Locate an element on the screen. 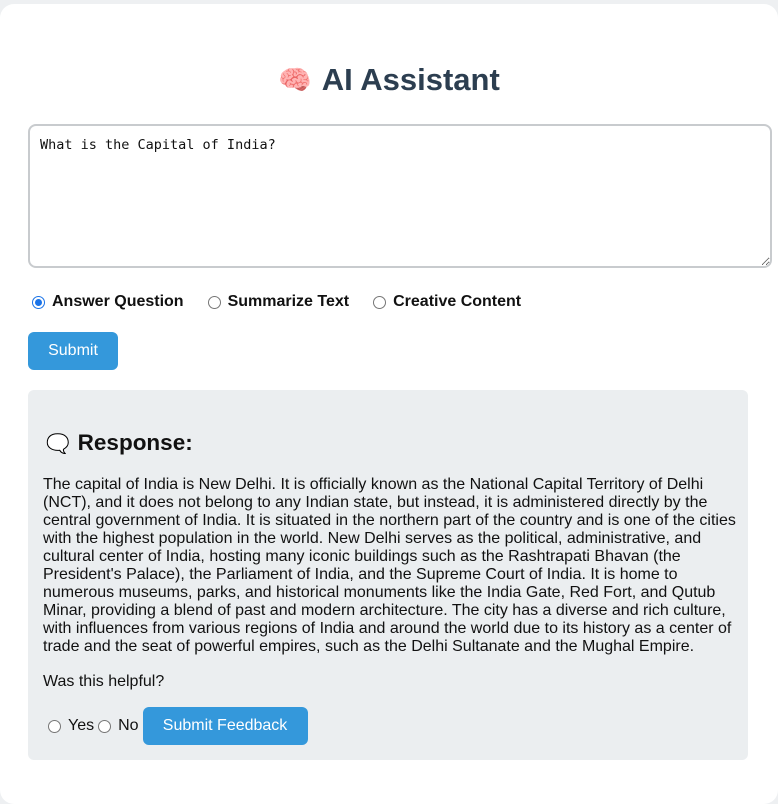 The height and width of the screenshot is (804, 778). feedback-no-label: No is located at coordinates (128, 725).